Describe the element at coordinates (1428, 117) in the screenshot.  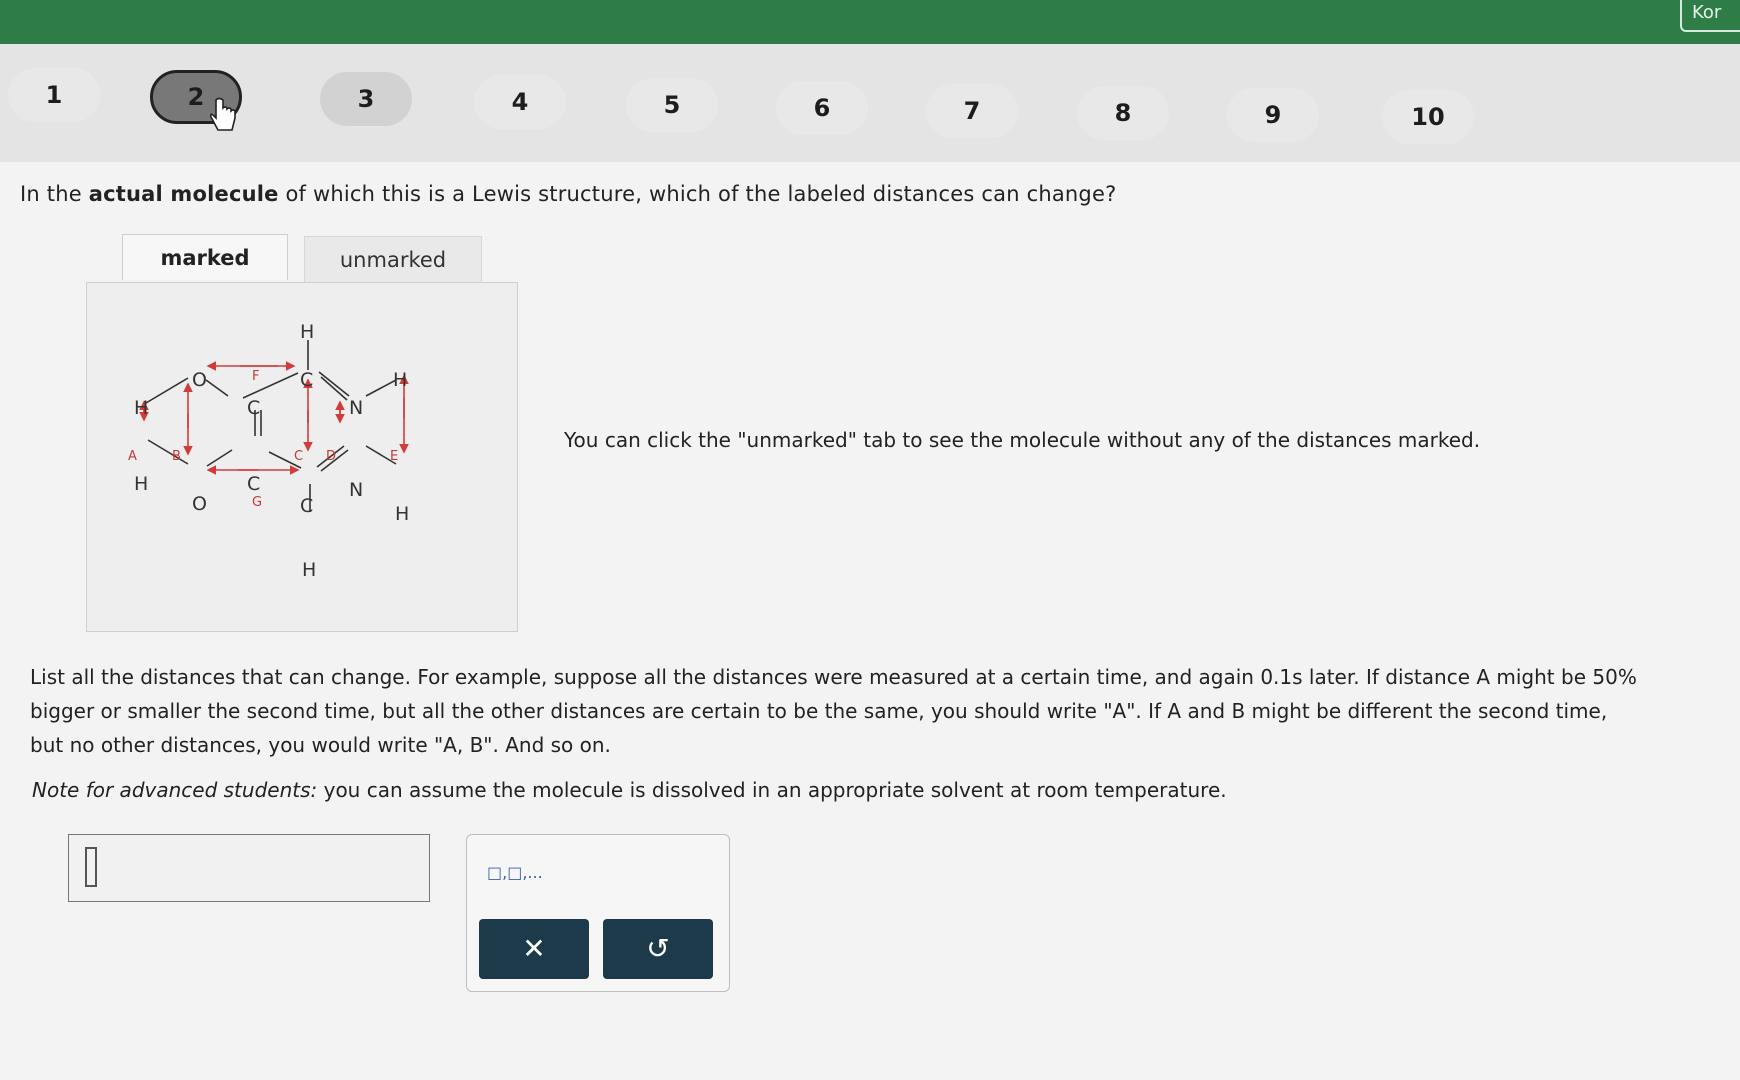
I see `step-10: 10` at that location.